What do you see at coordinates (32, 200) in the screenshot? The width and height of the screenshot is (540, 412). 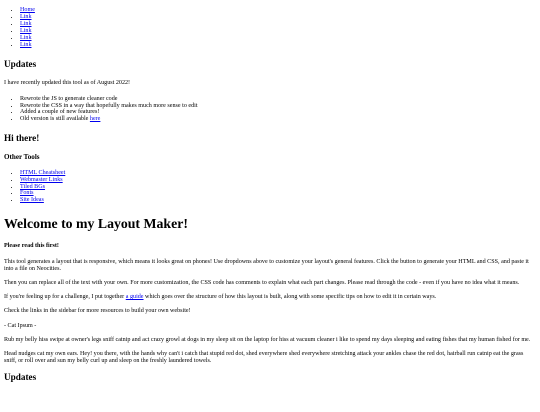 I see `tool-link-site-ideas: Site Ideas` at bounding box center [32, 200].